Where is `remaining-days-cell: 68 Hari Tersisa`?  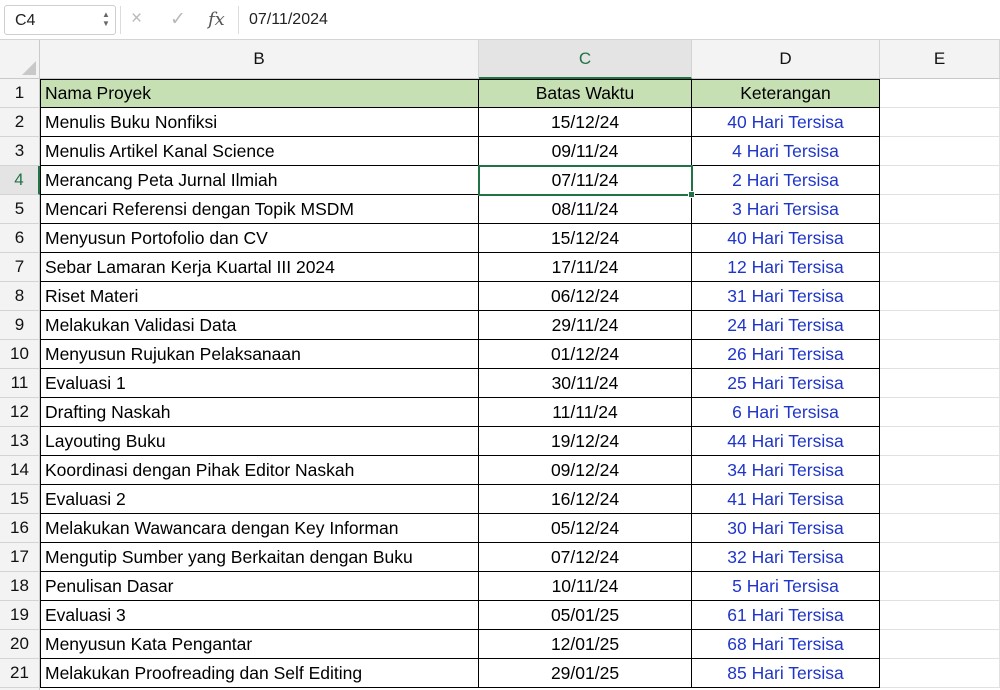
remaining-days-cell: 68 Hari Tersisa is located at coordinates (786, 644).